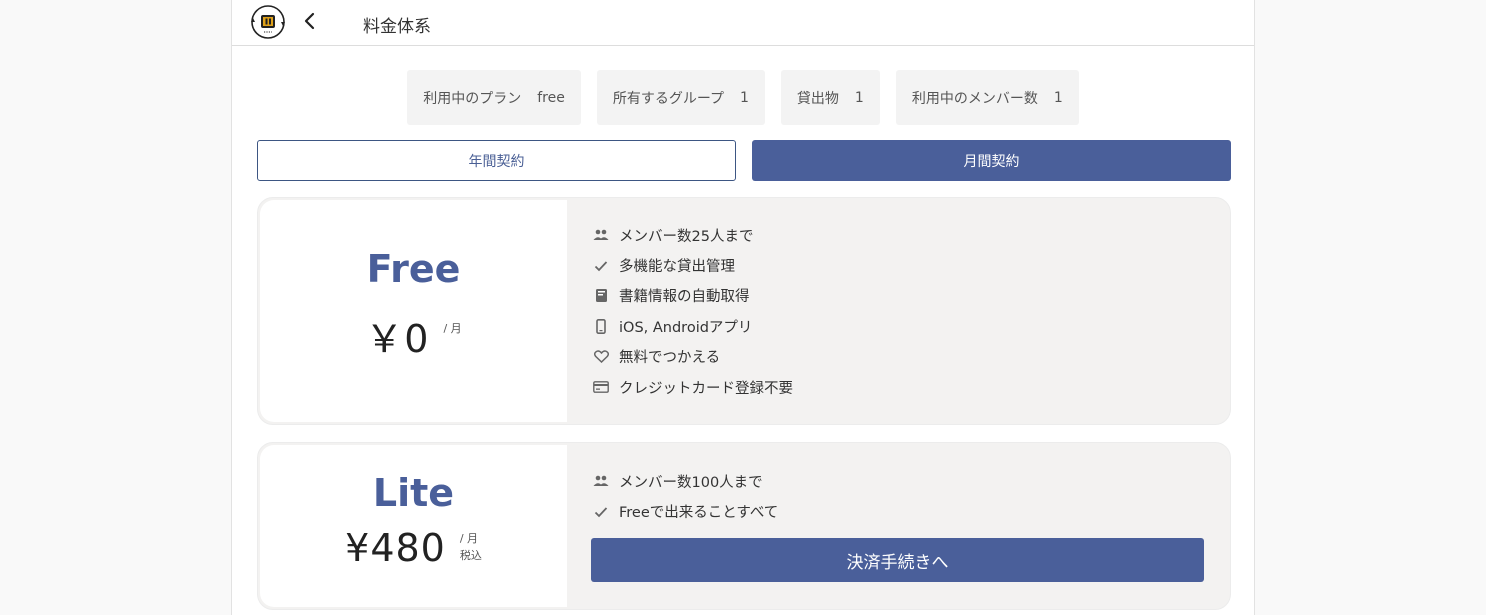 This screenshot has height=615, width=1486. Describe the element at coordinates (686, 236) in the screenshot. I see `feature-text: メンバー数25人まで` at that location.